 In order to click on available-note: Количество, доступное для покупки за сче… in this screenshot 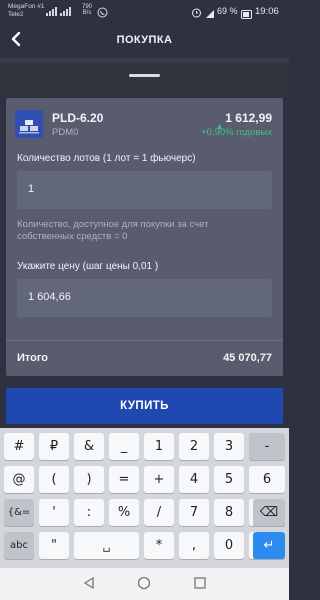, I will do `click(112, 231)`.